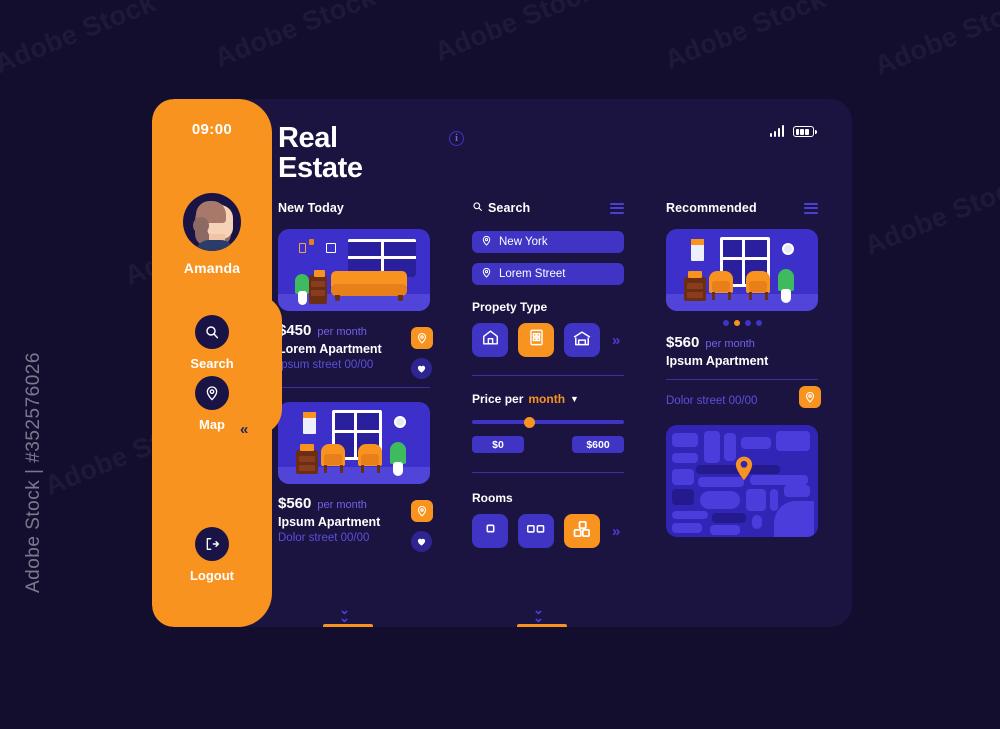  Describe the element at coordinates (501, 208) in the screenshot. I see `search-heading-group: Search` at that location.